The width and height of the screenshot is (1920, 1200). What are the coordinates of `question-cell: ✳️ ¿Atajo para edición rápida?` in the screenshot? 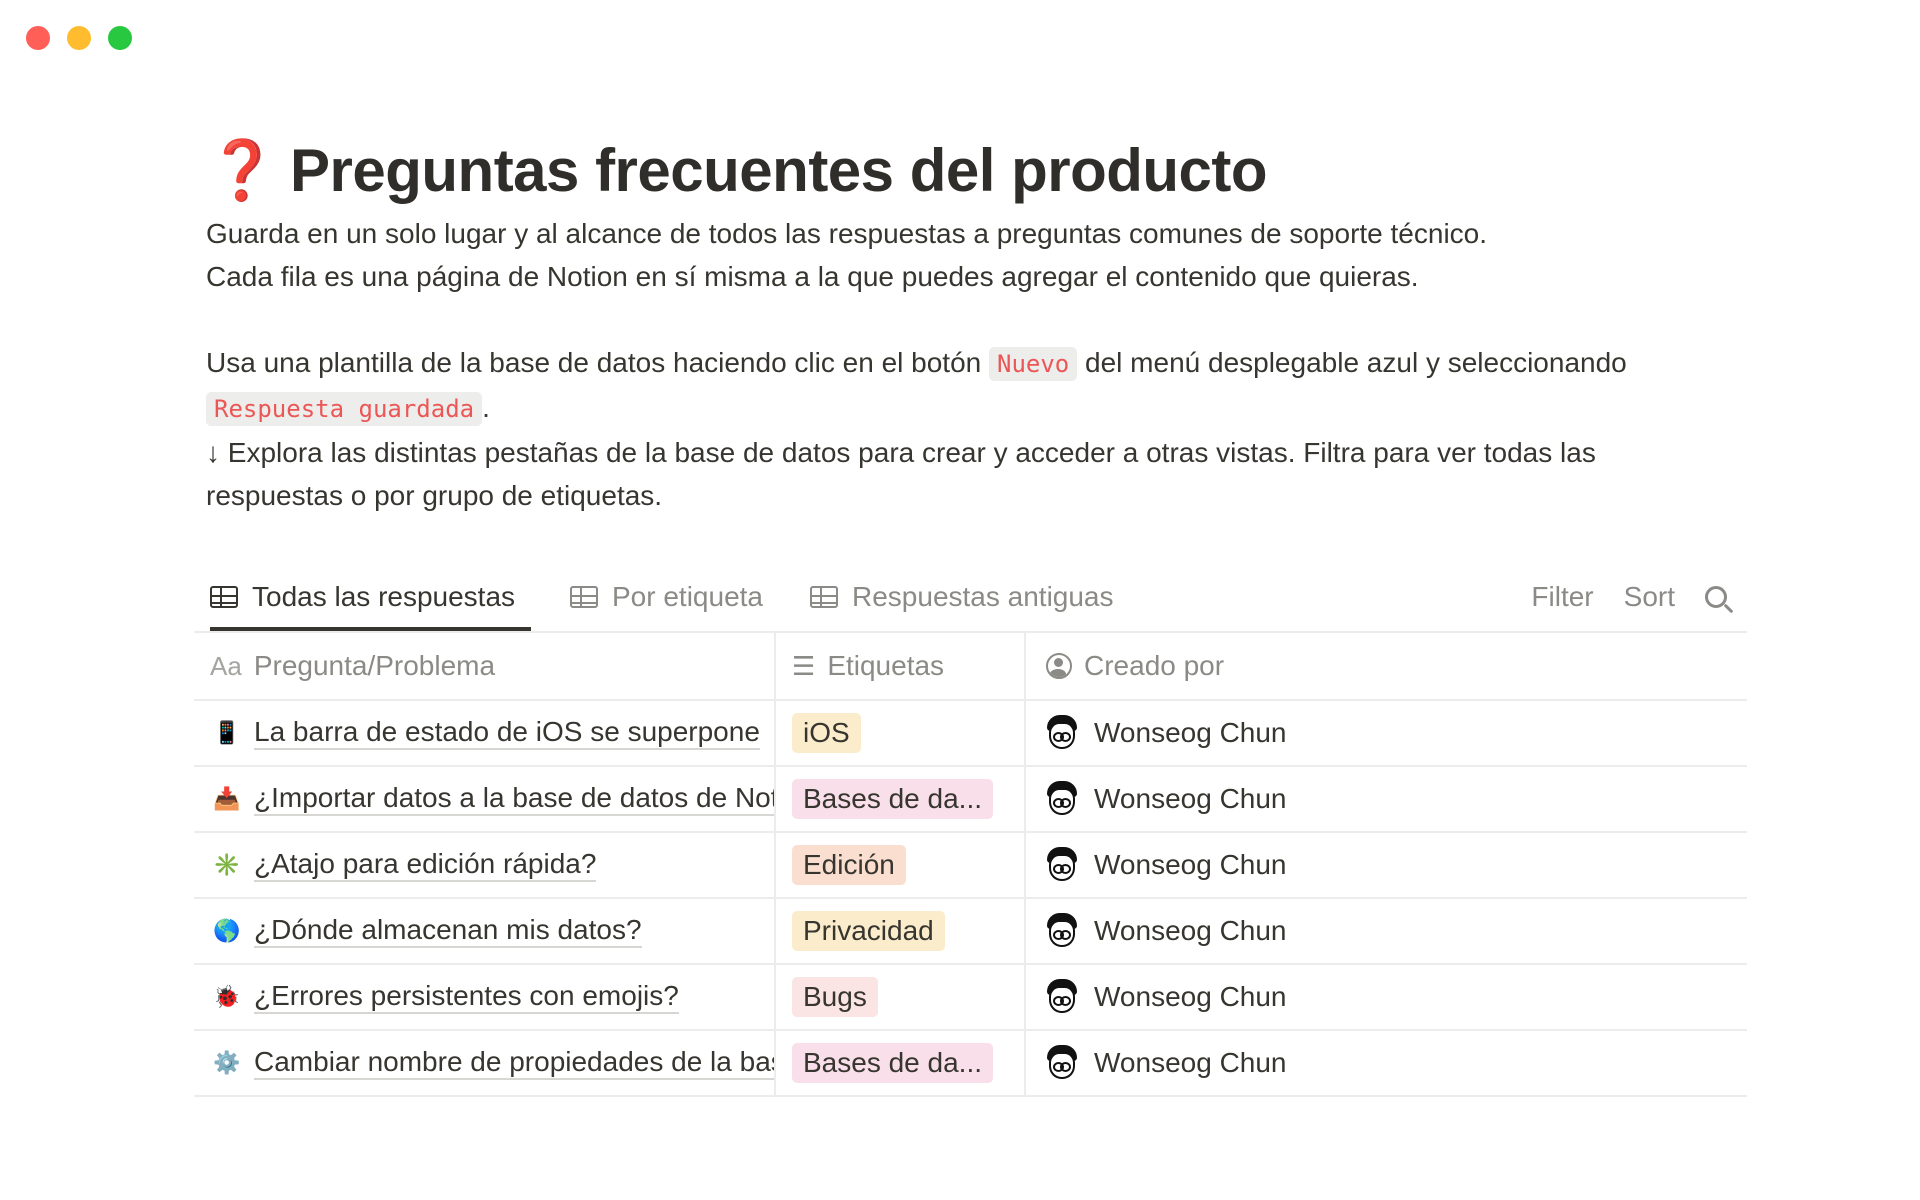 It's located at (485, 865).